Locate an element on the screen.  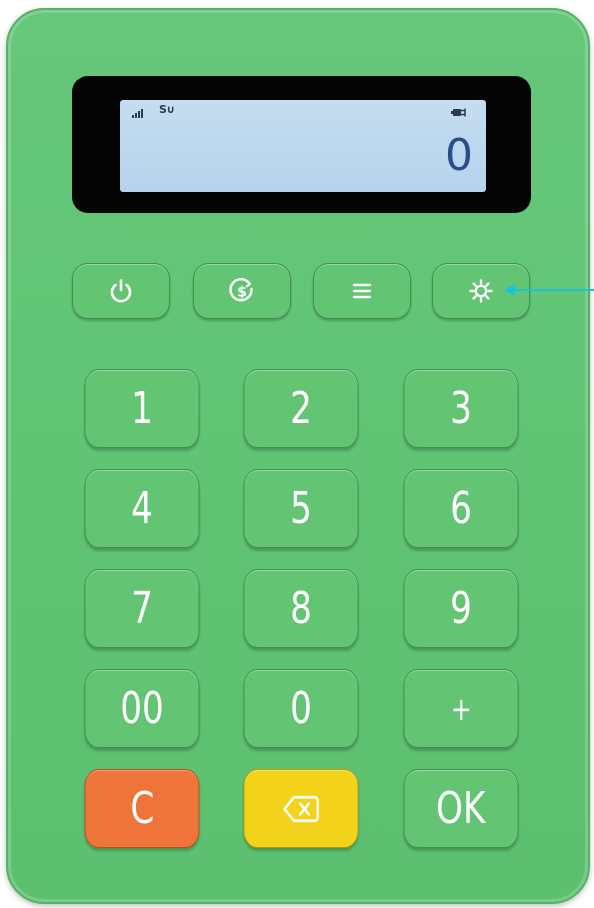
key-plus: + is located at coordinates (461, 708).